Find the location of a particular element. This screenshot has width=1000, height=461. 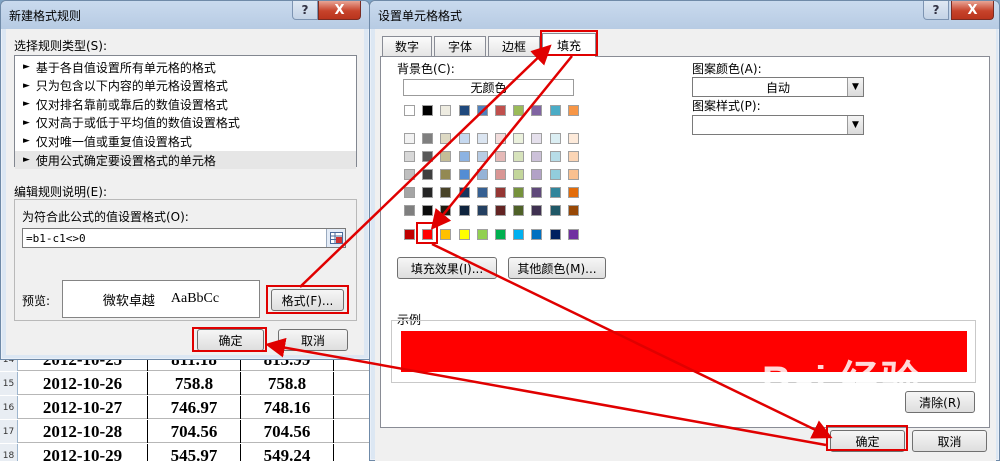

tab-border: 边框 is located at coordinates (514, 46).